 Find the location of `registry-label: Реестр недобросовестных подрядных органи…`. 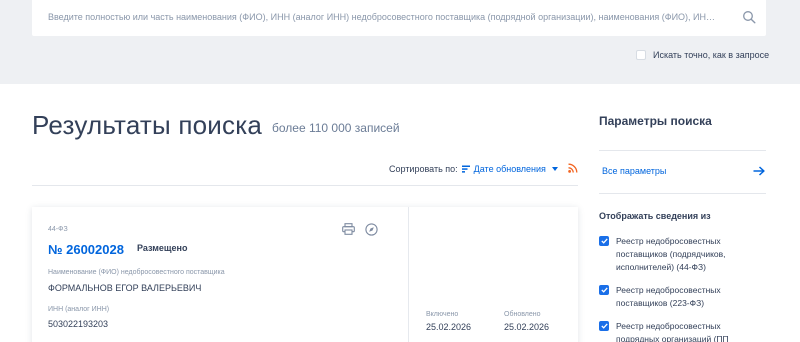

registry-label: Реестр недобросовестных подрядных органи… is located at coordinates (672, 331).